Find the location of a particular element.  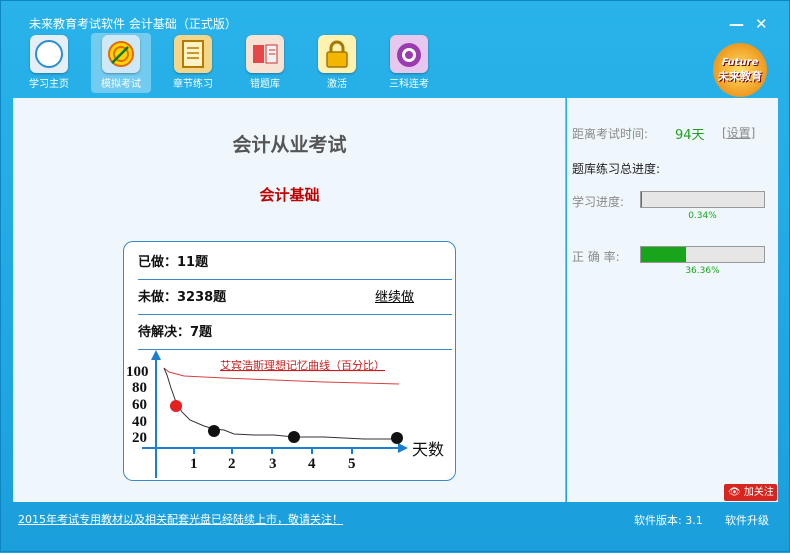

tool-study-home: 学习主页 is located at coordinates (49, 62).